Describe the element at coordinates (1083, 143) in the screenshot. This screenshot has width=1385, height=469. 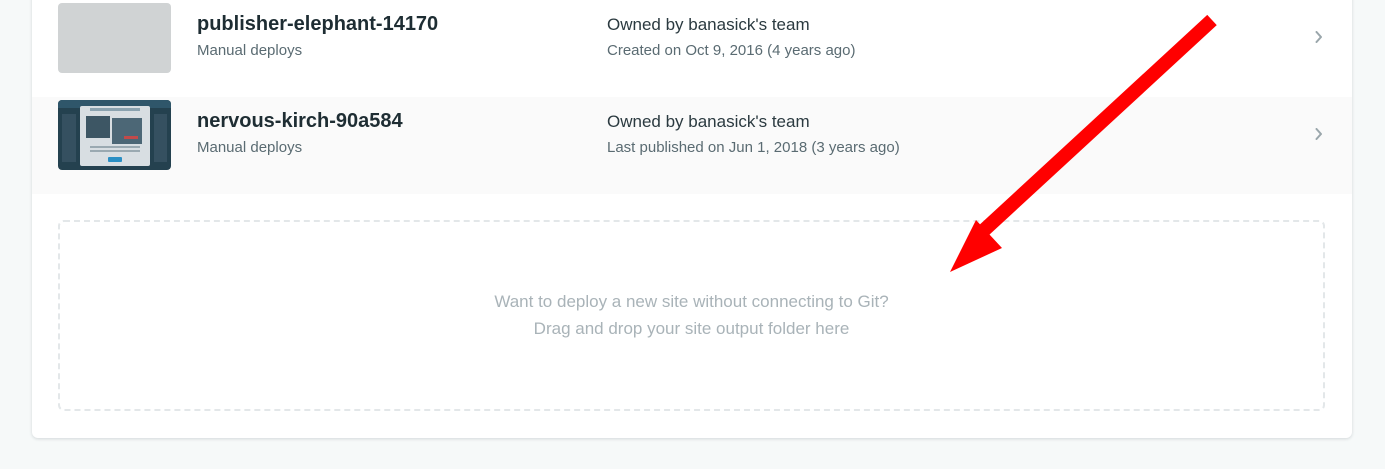
I see `red-arrow-annotation` at that location.